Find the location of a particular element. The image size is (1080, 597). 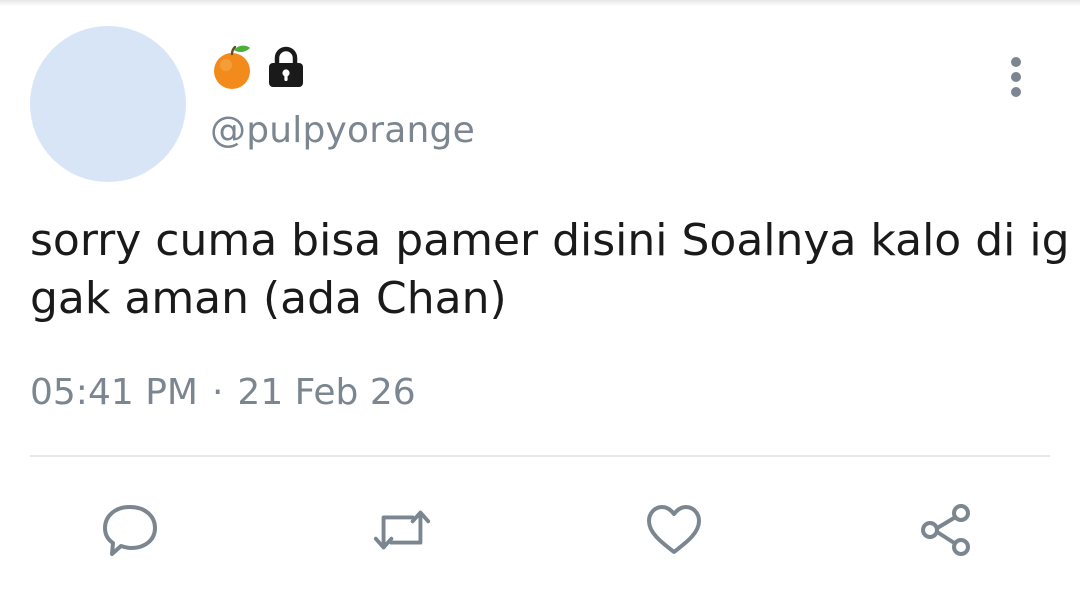

display-name is located at coordinates (258, 67).